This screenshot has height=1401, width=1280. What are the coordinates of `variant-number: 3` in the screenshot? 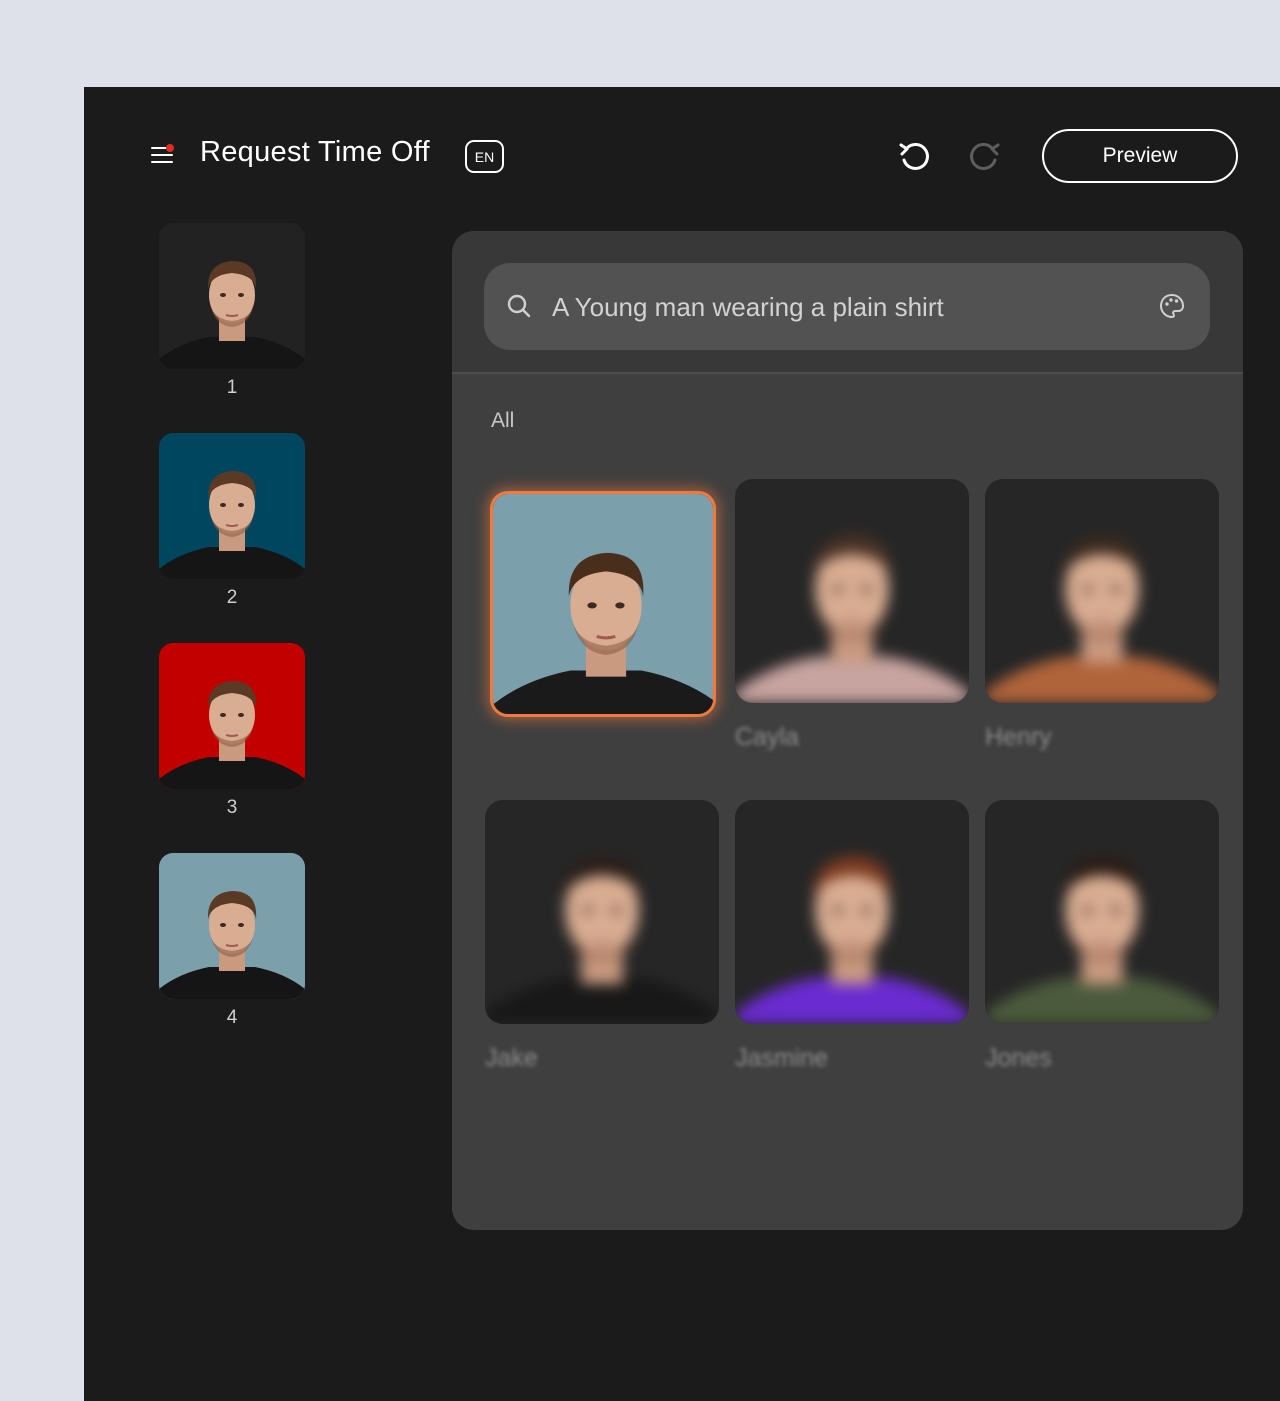 It's located at (232, 807).